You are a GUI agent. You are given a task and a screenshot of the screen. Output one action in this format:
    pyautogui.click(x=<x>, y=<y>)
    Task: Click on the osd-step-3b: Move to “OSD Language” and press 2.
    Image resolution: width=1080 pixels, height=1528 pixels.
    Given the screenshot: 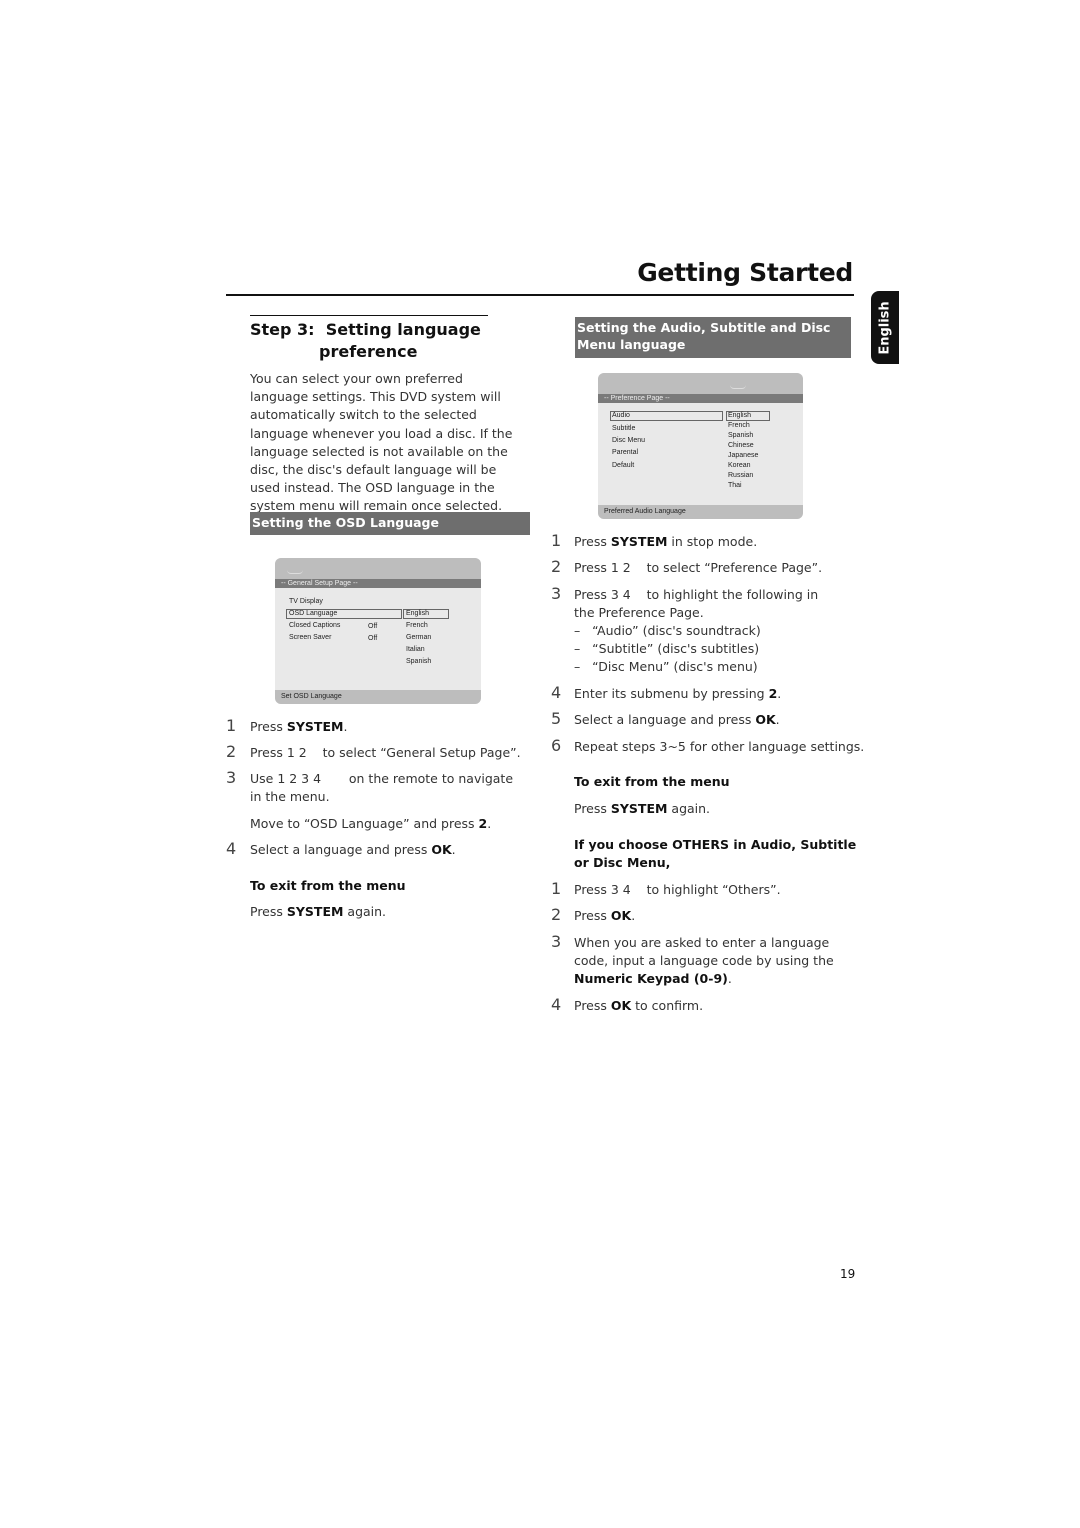 What is the action you would take?
    pyautogui.click(x=370, y=824)
    